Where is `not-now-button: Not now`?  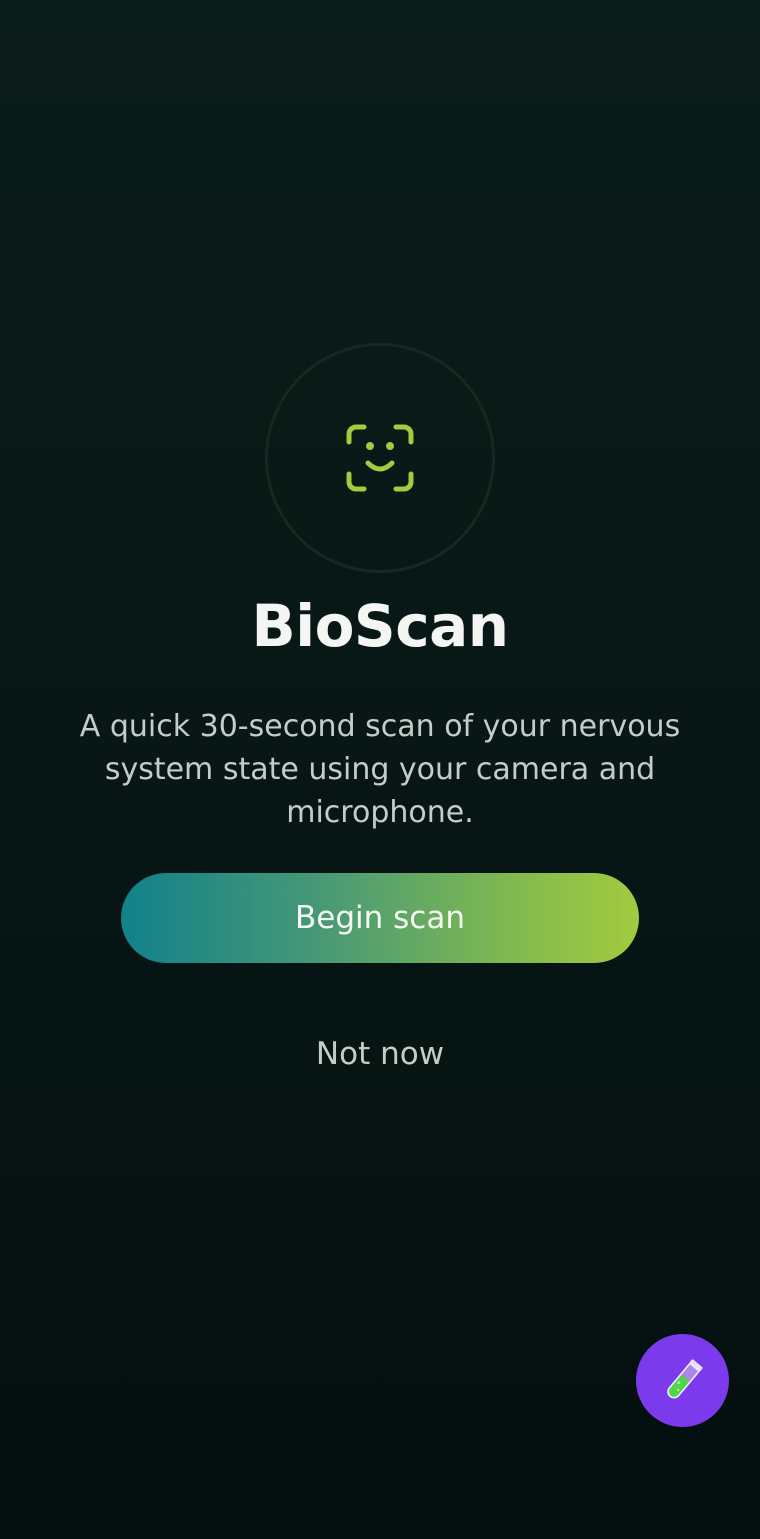 not-now-button: Not now is located at coordinates (380, 1054).